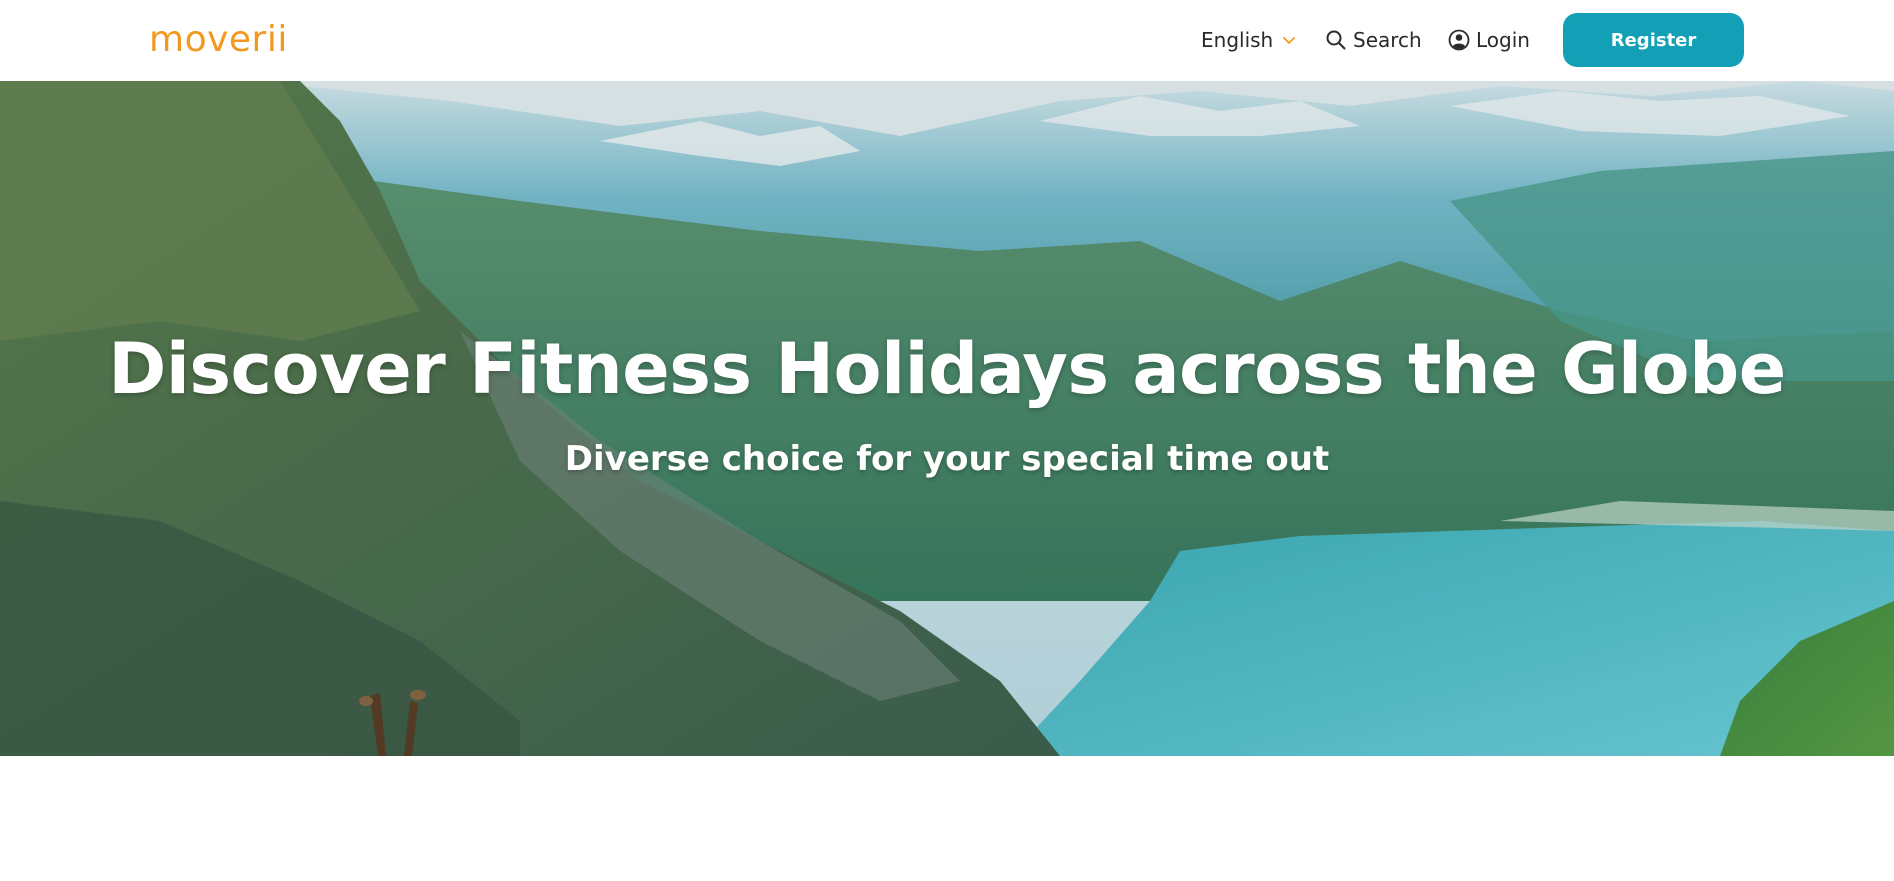 The height and width of the screenshot is (881, 1894). I want to click on language-label: English, so click(1237, 40).